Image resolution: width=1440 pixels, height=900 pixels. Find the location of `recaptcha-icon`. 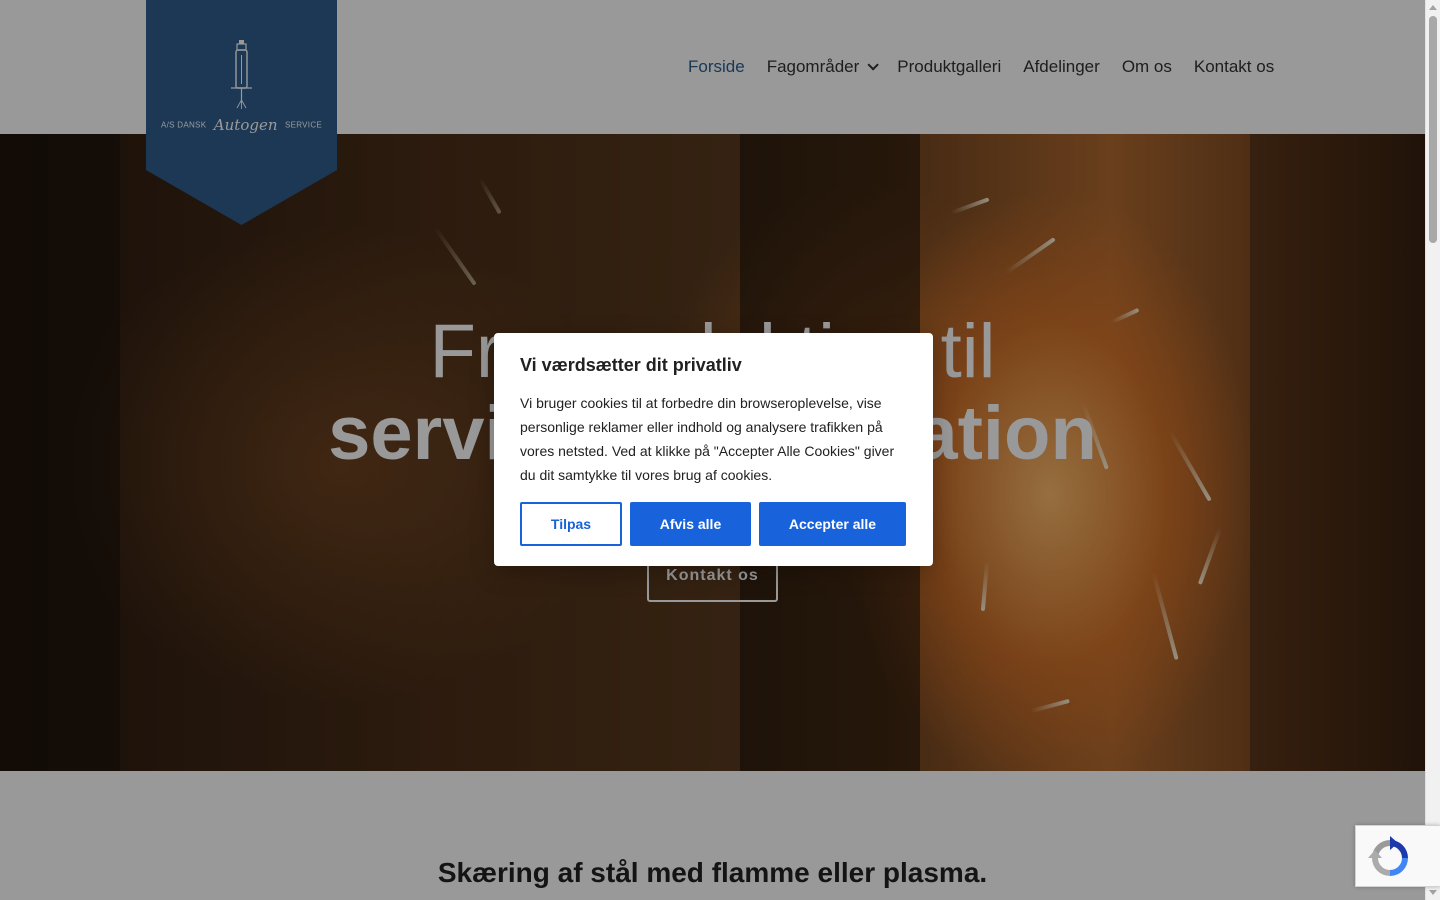

recaptcha-icon is located at coordinates (1388, 856).